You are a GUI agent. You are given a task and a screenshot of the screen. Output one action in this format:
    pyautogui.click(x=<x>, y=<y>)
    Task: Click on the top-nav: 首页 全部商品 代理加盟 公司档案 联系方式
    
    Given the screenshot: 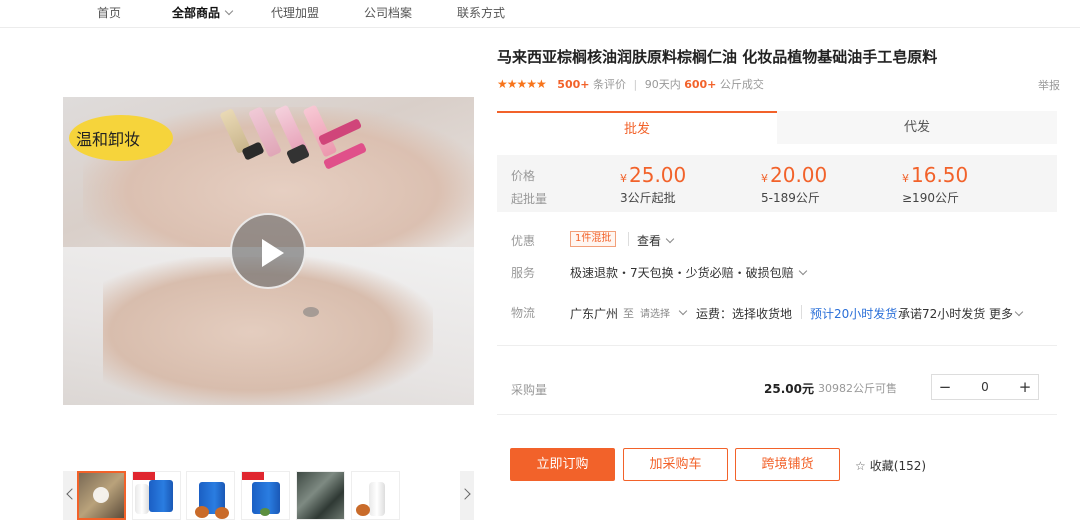 What is the action you would take?
    pyautogui.click(x=540, y=14)
    